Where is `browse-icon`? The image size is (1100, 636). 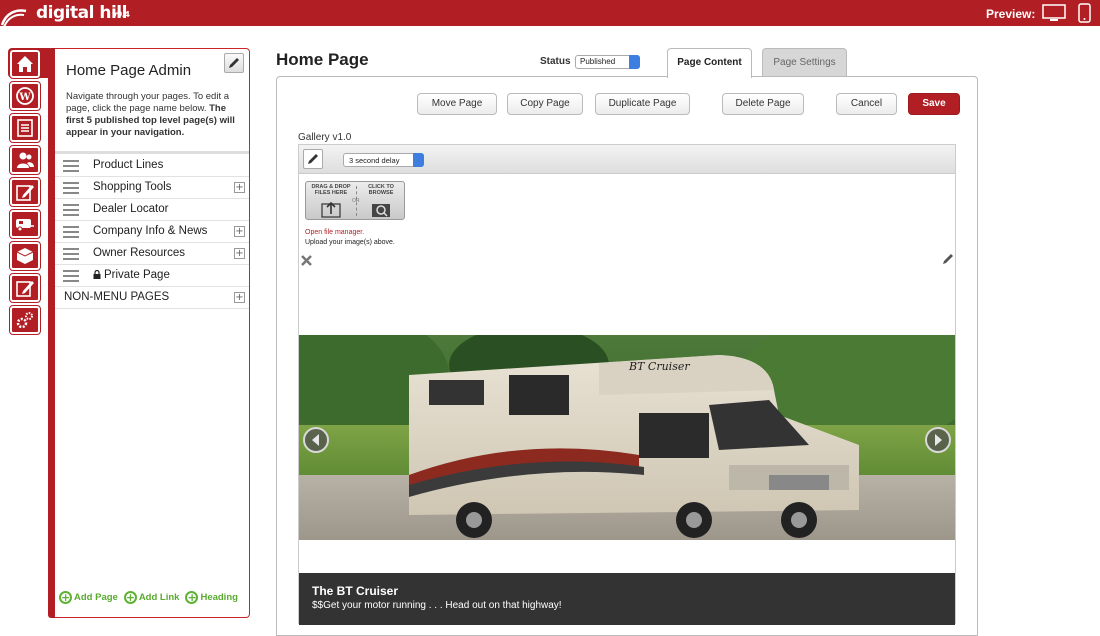
browse-icon is located at coordinates (381, 210).